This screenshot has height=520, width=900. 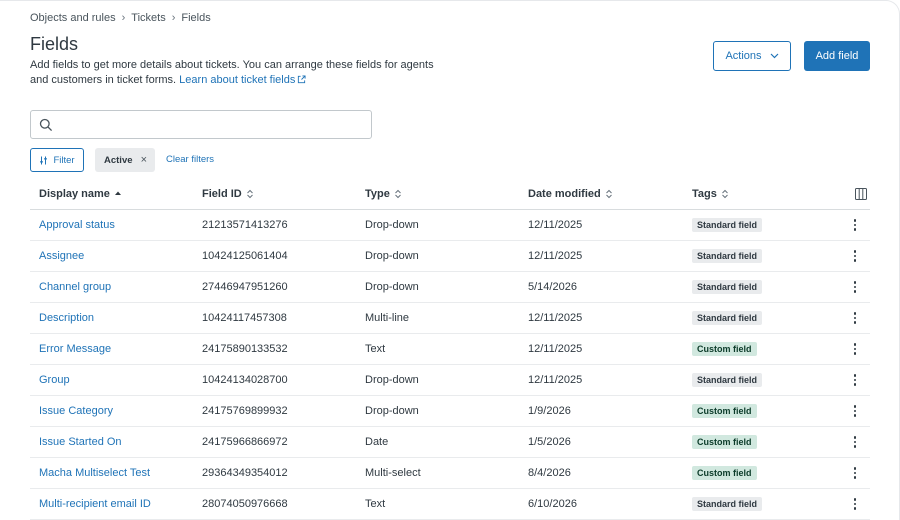 I want to click on field-name-link: Macha Multiselect Test, so click(x=94, y=473).